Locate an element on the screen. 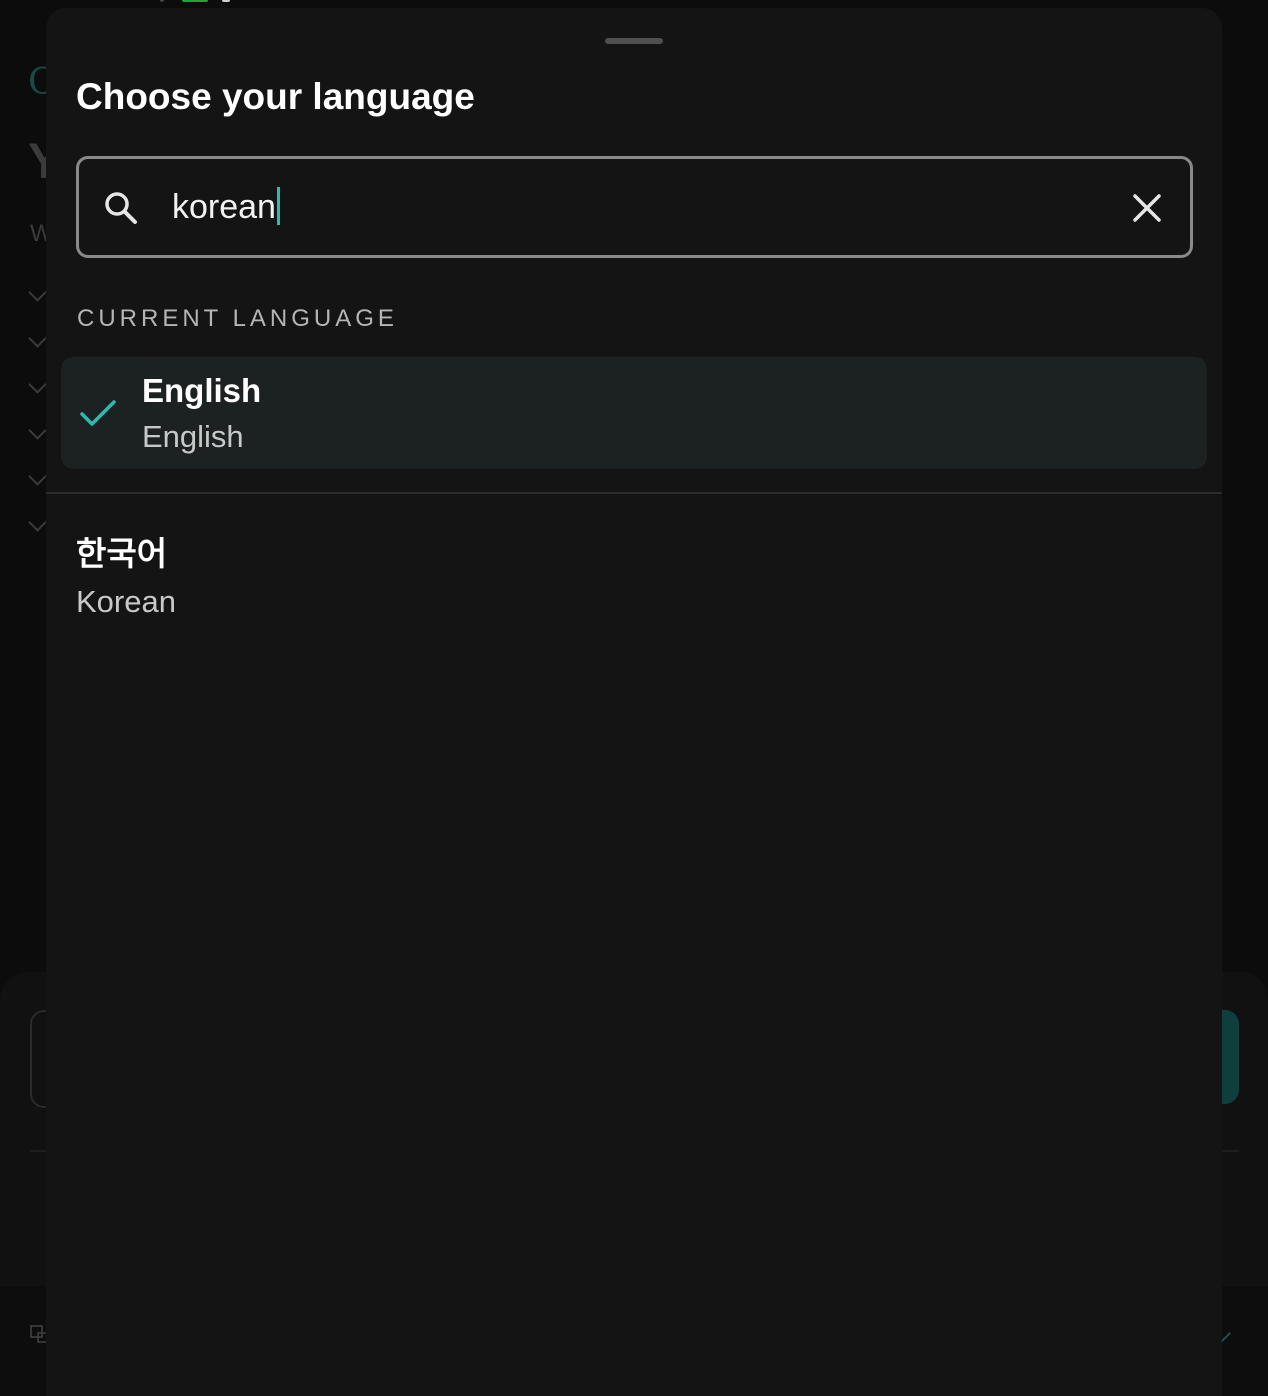 The height and width of the screenshot is (1396, 1268). drag-handle is located at coordinates (634, 41).